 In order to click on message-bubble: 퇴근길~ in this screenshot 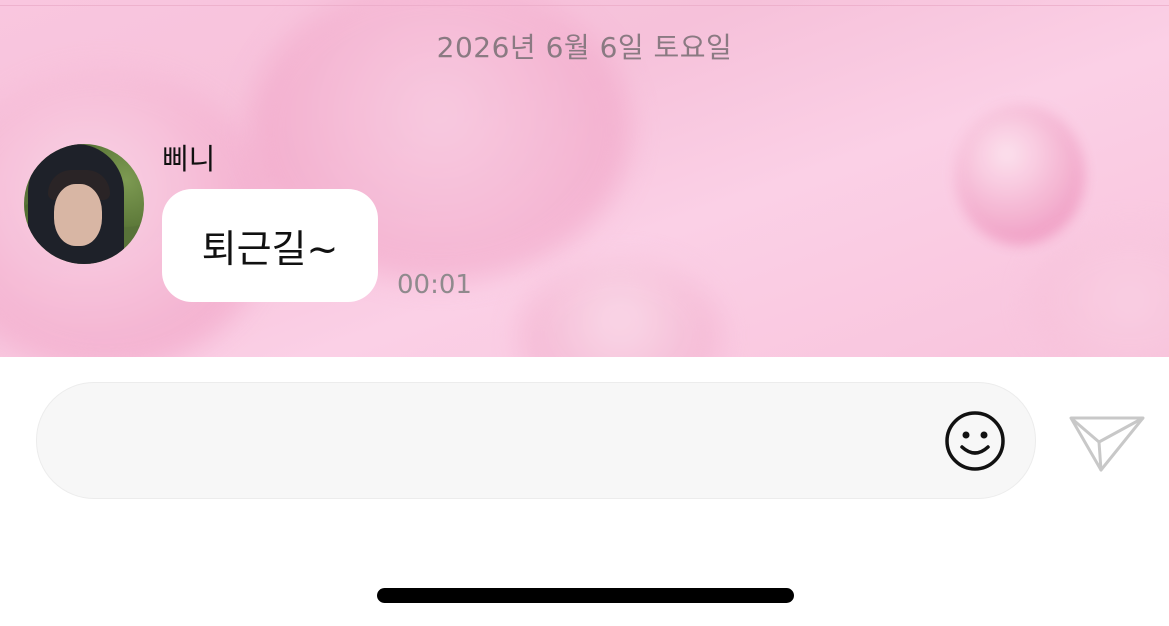, I will do `click(270, 245)`.